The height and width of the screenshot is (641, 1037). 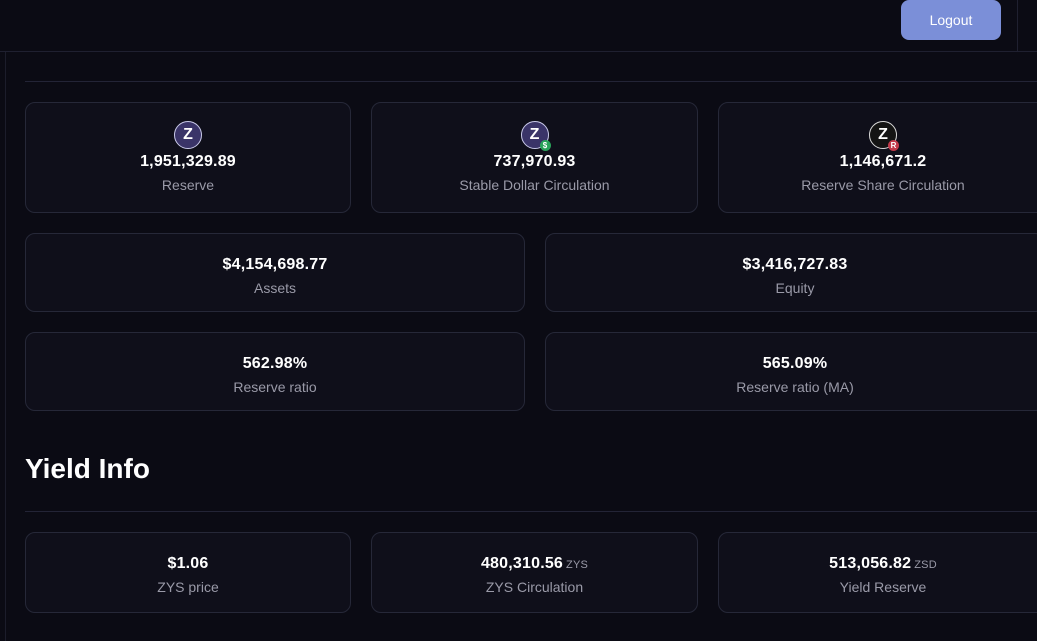 I want to click on left-rail-divider, so click(x=5, y=346).